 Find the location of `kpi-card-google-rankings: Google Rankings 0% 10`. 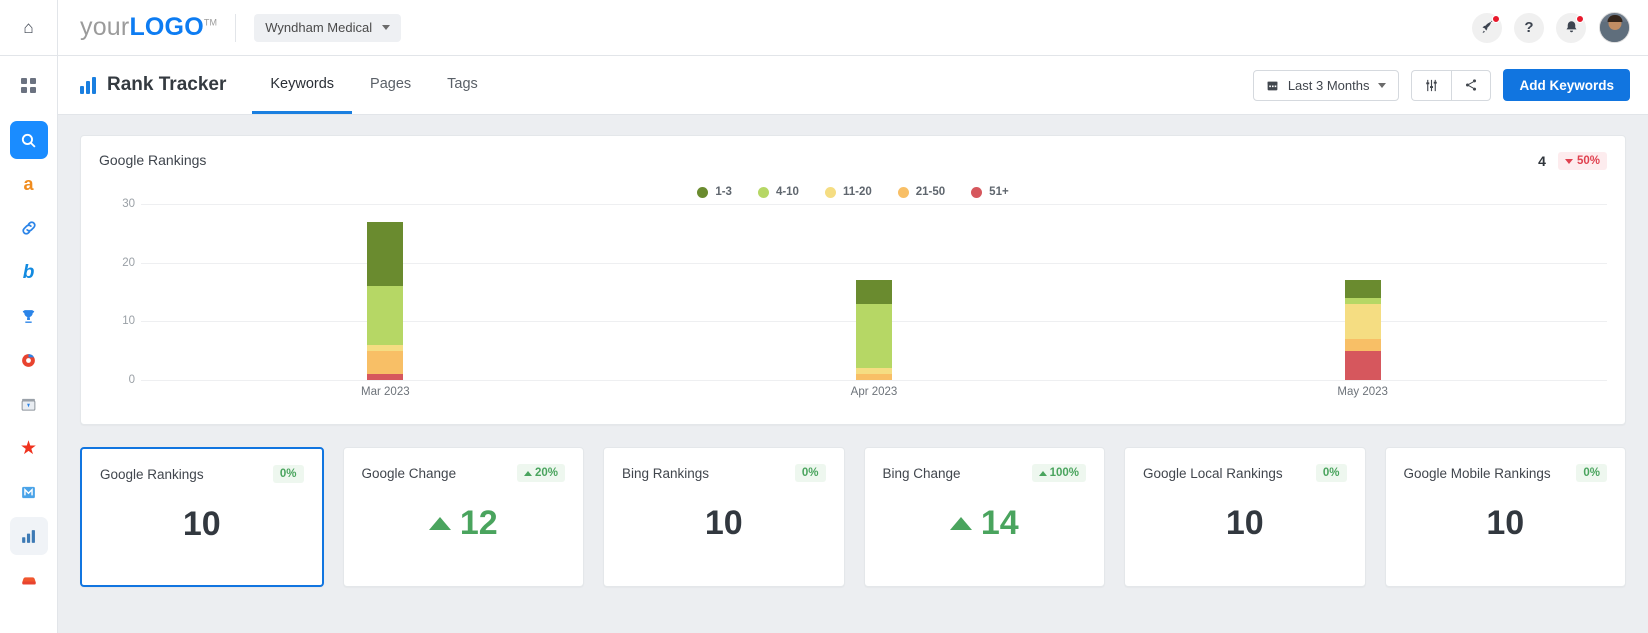

kpi-card-google-rankings: Google Rankings 0% 10 is located at coordinates (202, 517).